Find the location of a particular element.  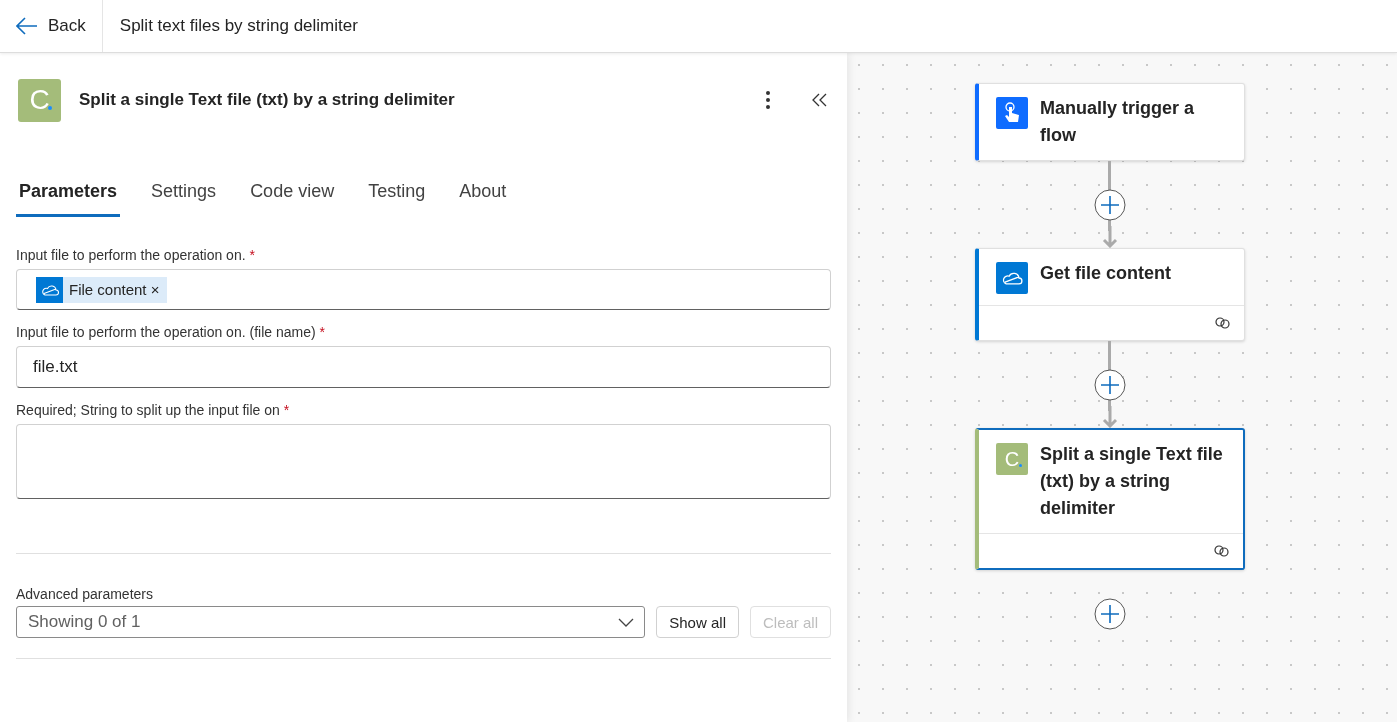

collapse-icon is located at coordinates (819, 100).